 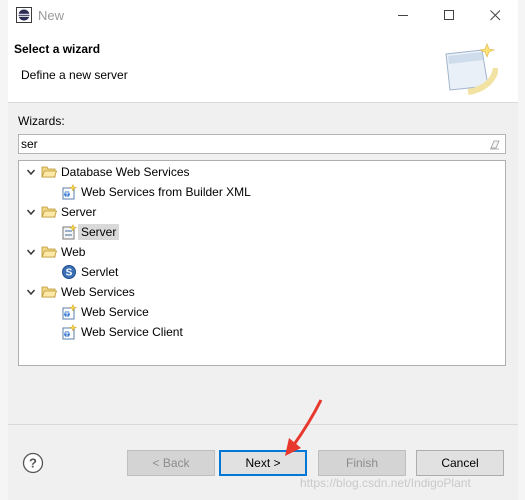 I want to click on servlet-icon: S, so click(x=69, y=272).